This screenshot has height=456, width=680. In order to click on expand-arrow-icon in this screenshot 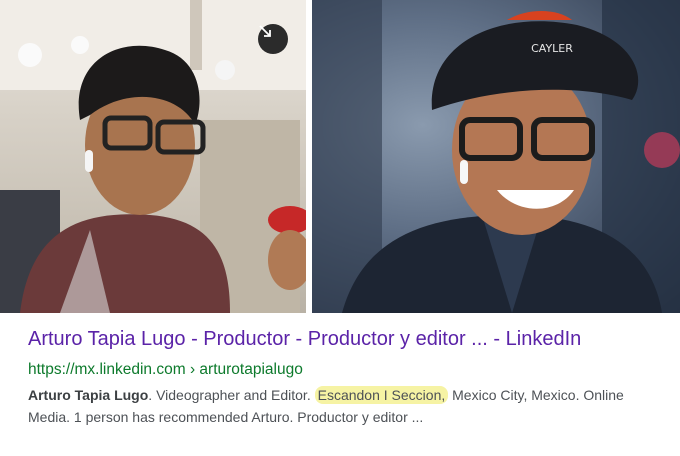, I will do `click(265, 31)`.